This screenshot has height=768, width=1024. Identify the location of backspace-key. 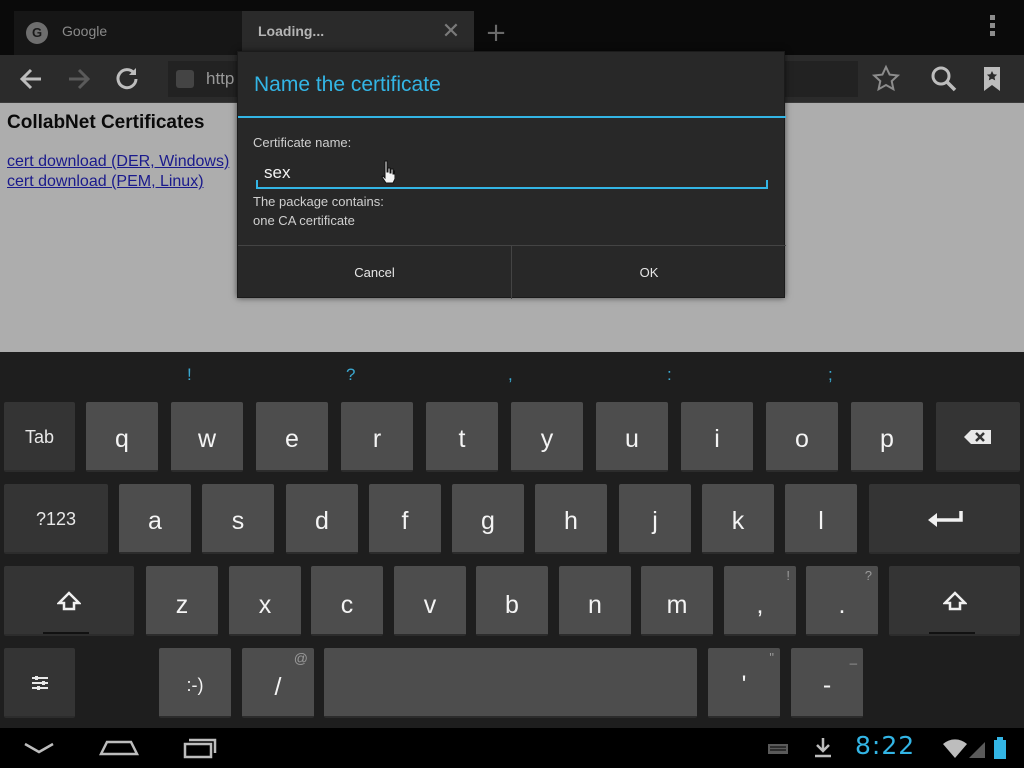
(978, 437).